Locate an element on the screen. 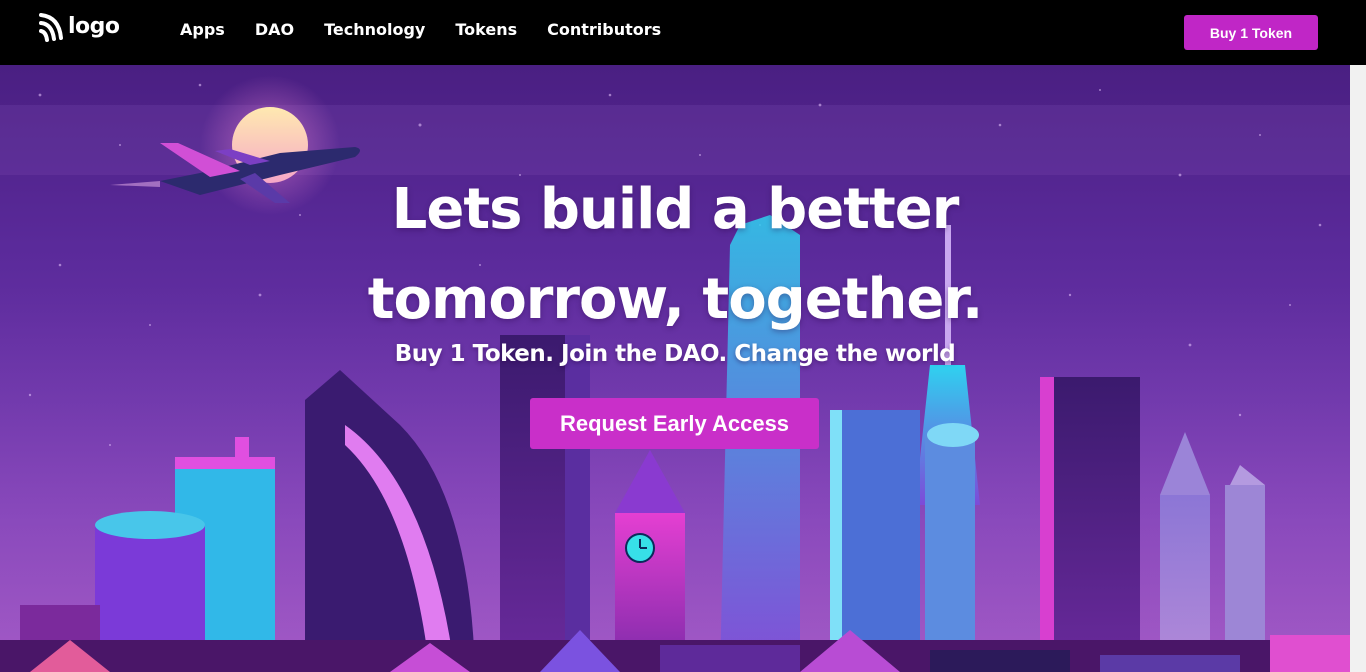 The image size is (1366, 672). nav-link-tokens: Tokens is located at coordinates (486, 29).